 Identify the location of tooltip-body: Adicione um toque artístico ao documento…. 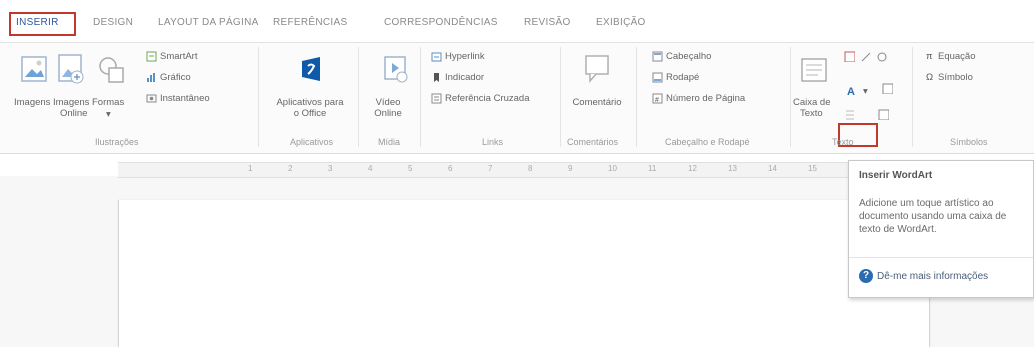
(933, 216).